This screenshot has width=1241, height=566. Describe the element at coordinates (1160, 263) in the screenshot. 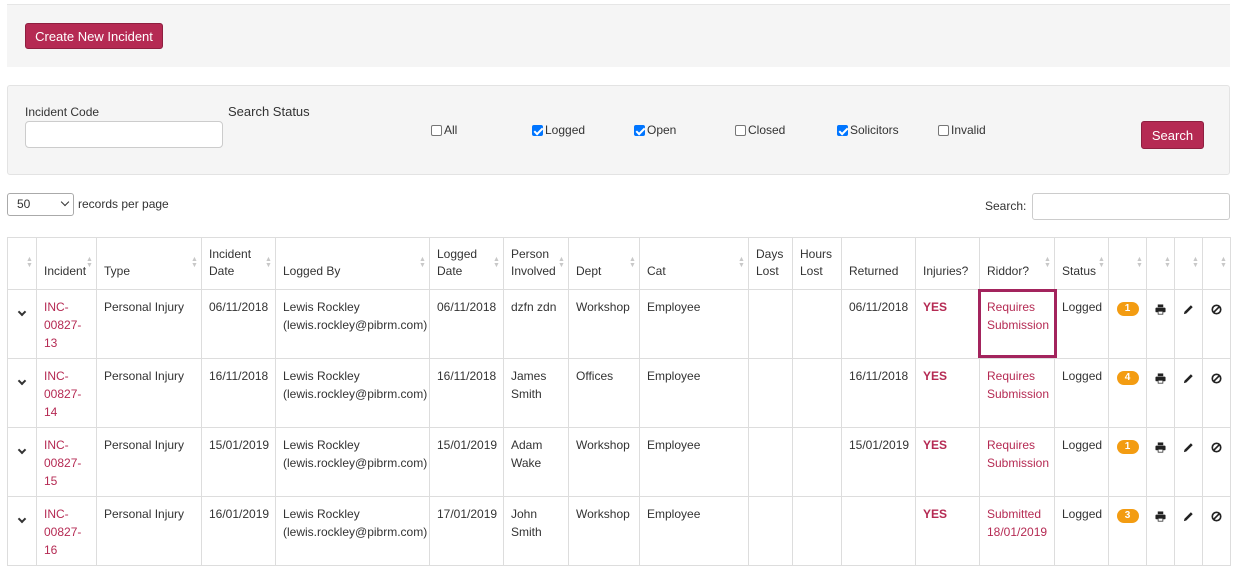

I see `header-print: ▲ ▼` at that location.